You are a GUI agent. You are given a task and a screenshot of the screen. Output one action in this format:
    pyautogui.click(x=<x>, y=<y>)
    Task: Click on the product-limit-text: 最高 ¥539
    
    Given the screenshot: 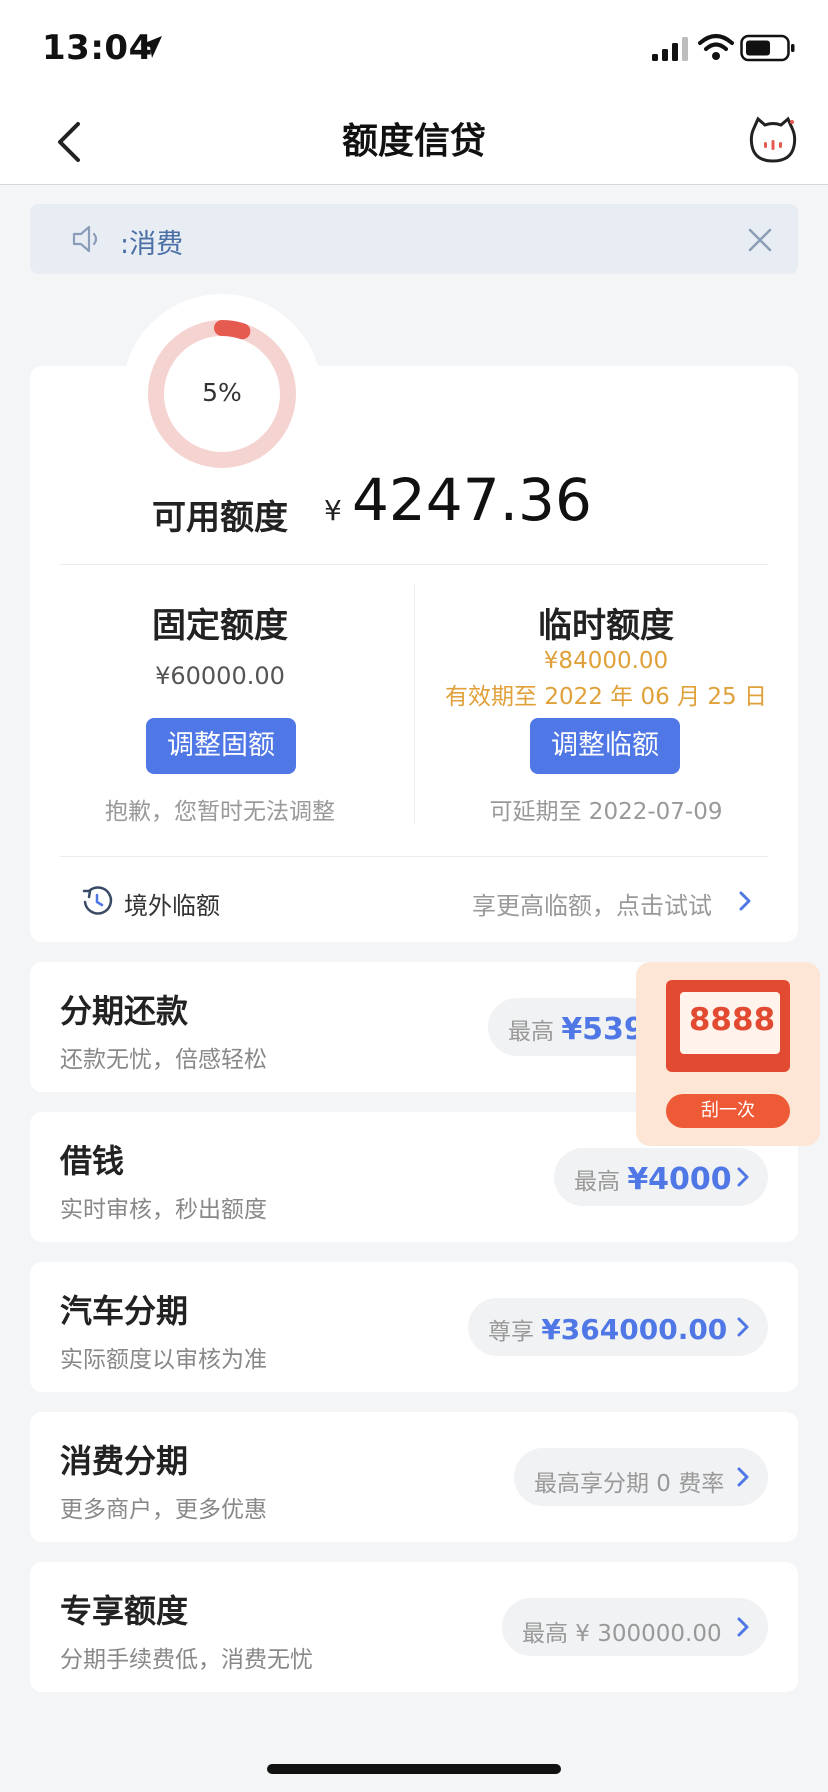 What is the action you would take?
    pyautogui.click(x=576, y=1029)
    